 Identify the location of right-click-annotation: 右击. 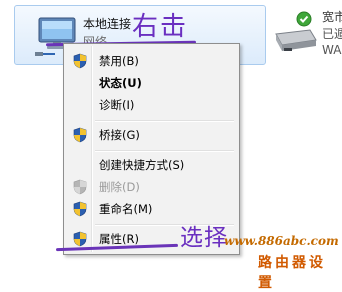
(160, 27).